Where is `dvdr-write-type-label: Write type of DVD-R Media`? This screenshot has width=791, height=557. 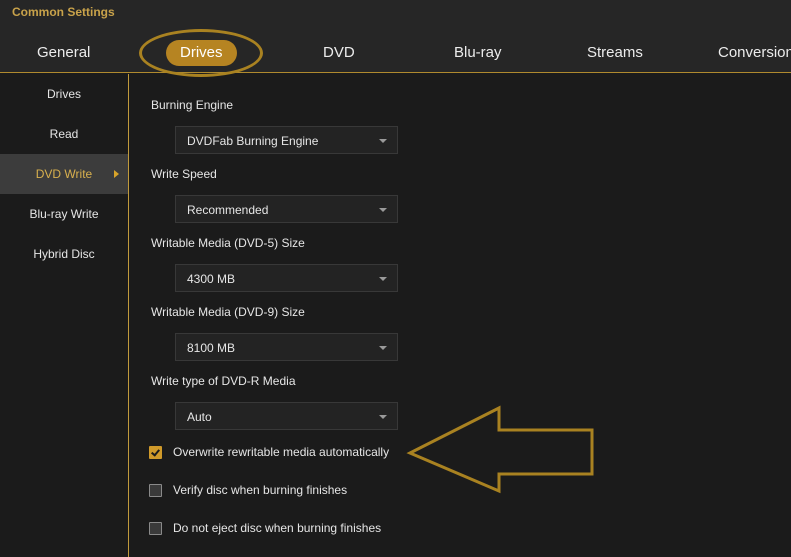 dvdr-write-type-label: Write type of DVD-R Media is located at coordinates (223, 381).